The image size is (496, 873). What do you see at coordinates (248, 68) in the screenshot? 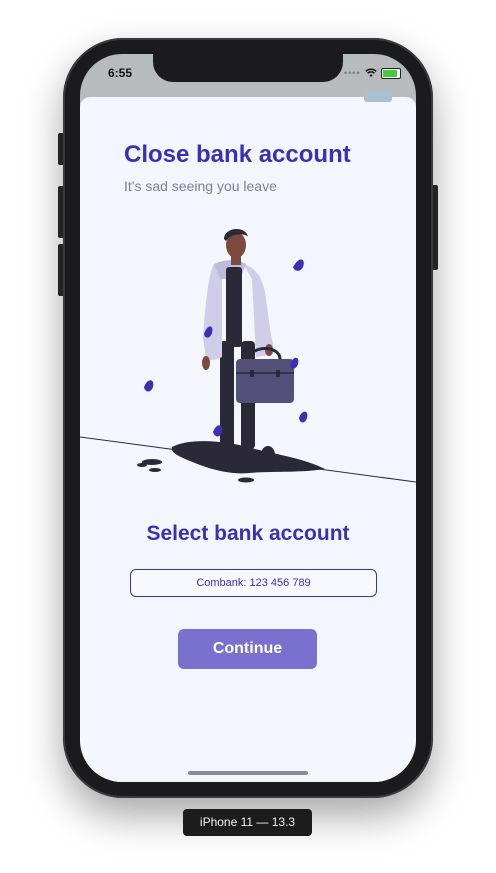
I see `notch` at bounding box center [248, 68].